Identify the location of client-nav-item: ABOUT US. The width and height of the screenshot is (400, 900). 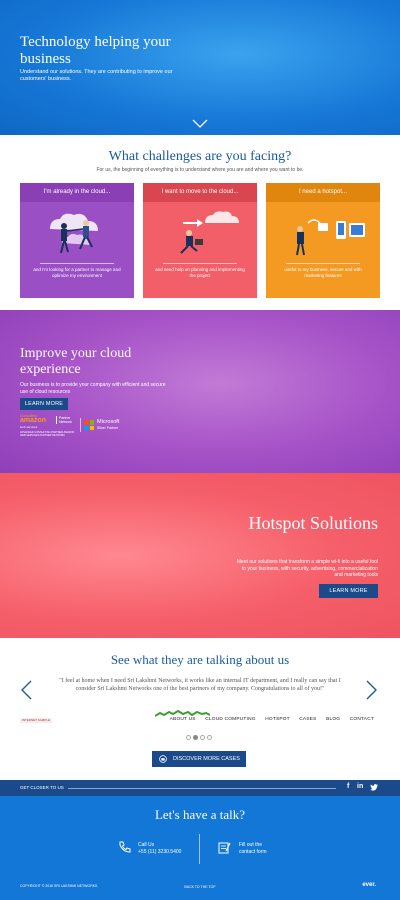
(183, 719).